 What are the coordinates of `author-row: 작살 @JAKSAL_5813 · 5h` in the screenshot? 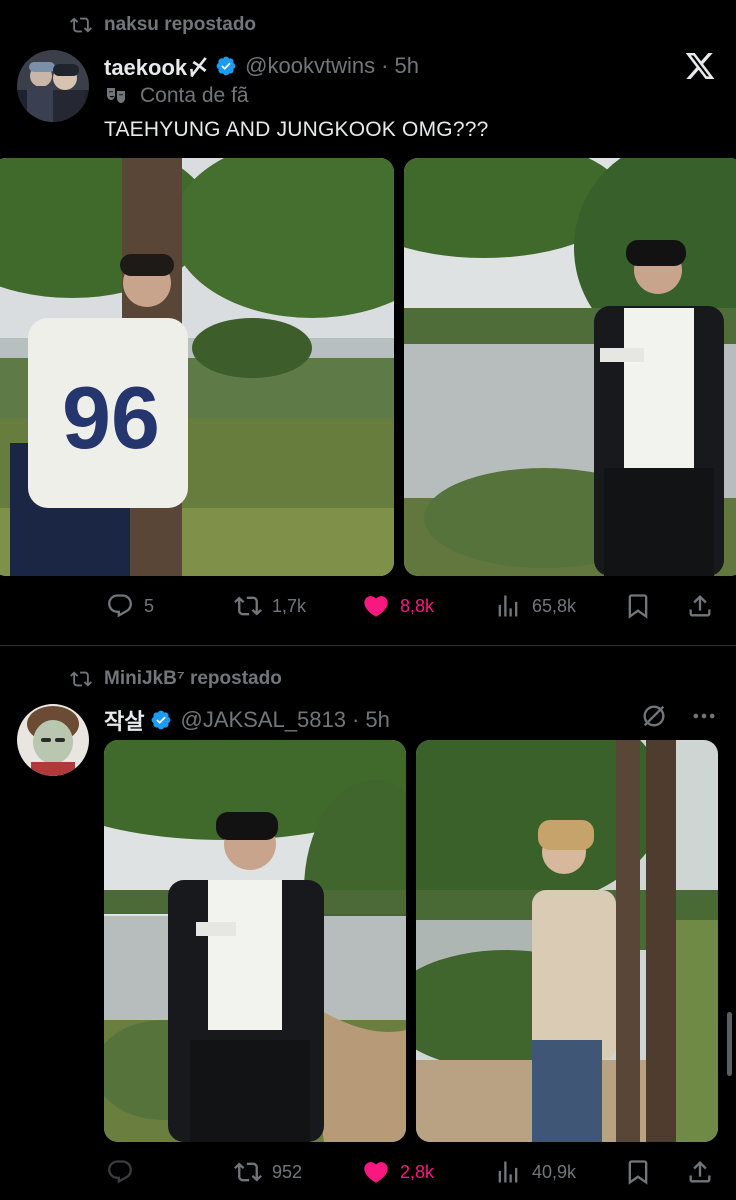 It's located at (247, 720).